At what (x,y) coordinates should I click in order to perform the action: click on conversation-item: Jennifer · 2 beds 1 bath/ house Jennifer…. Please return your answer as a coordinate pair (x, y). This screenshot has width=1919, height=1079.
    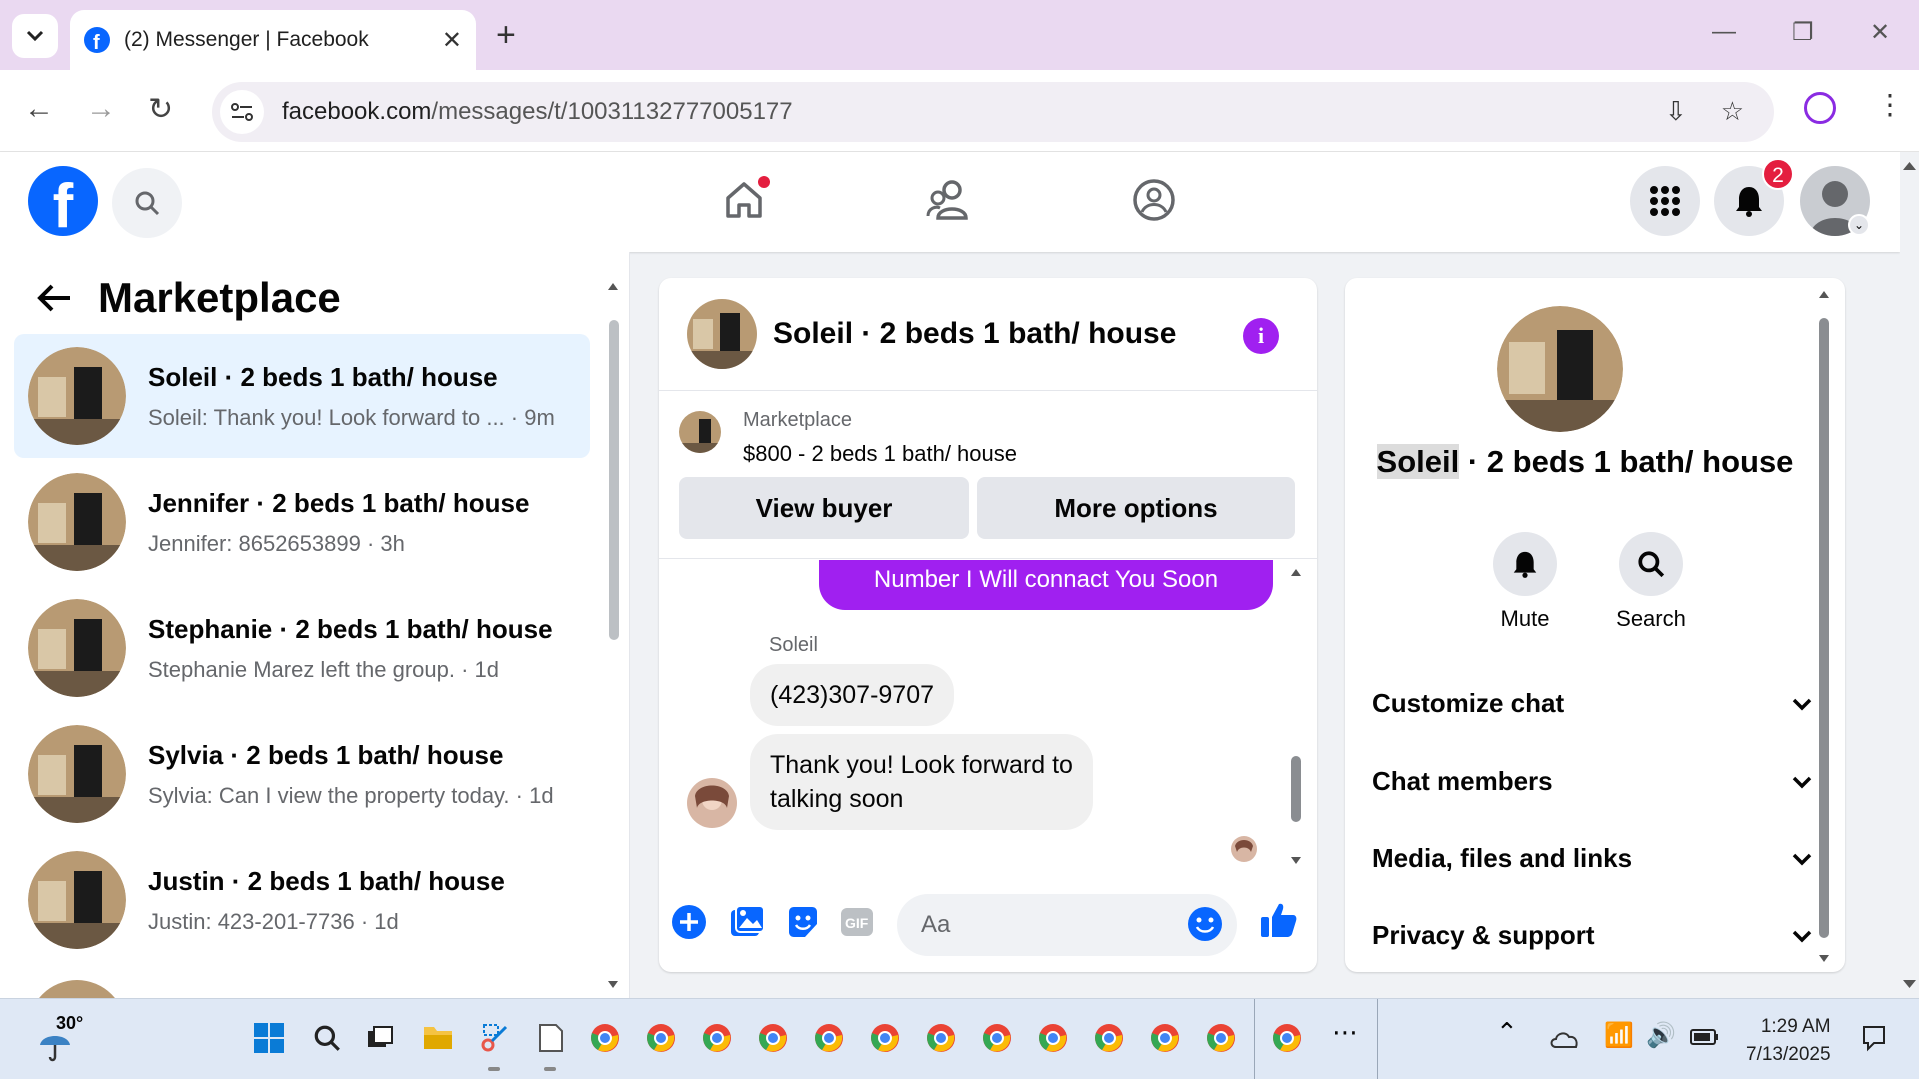
    Looking at the image, I should click on (302, 522).